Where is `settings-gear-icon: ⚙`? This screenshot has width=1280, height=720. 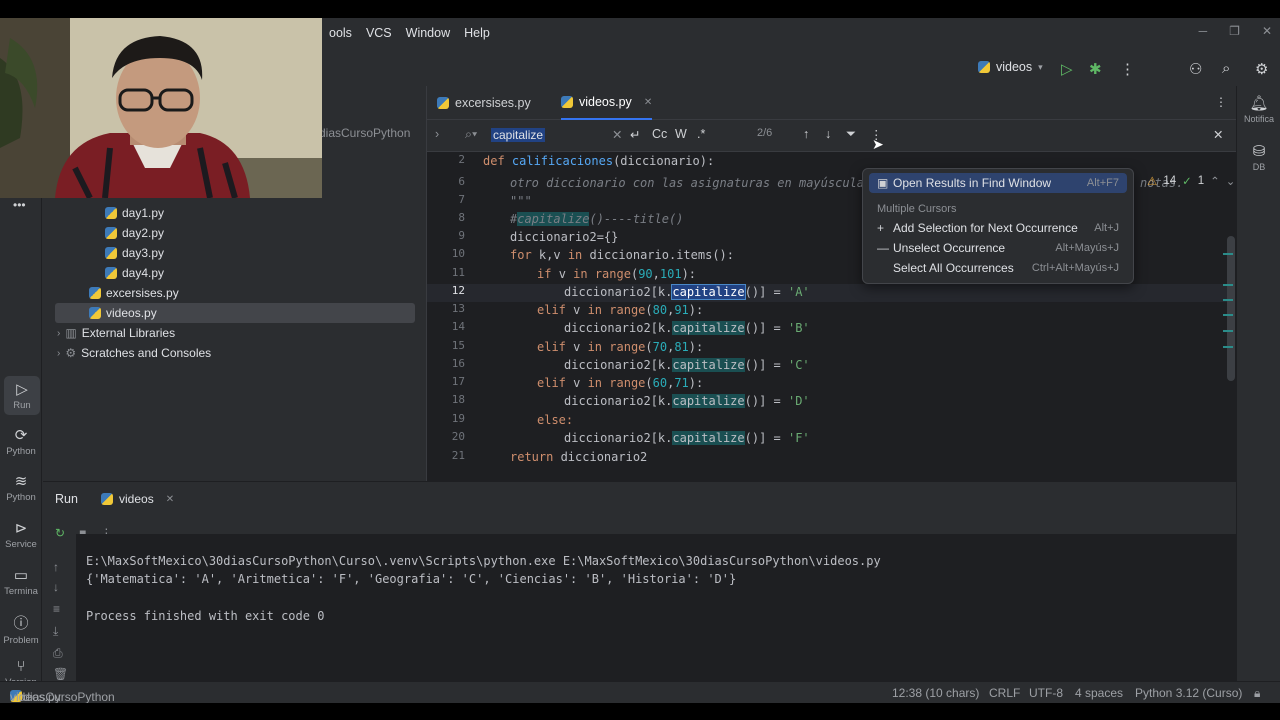
settings-gear-icon: ⚙ is located at coordinates (1261, 69).